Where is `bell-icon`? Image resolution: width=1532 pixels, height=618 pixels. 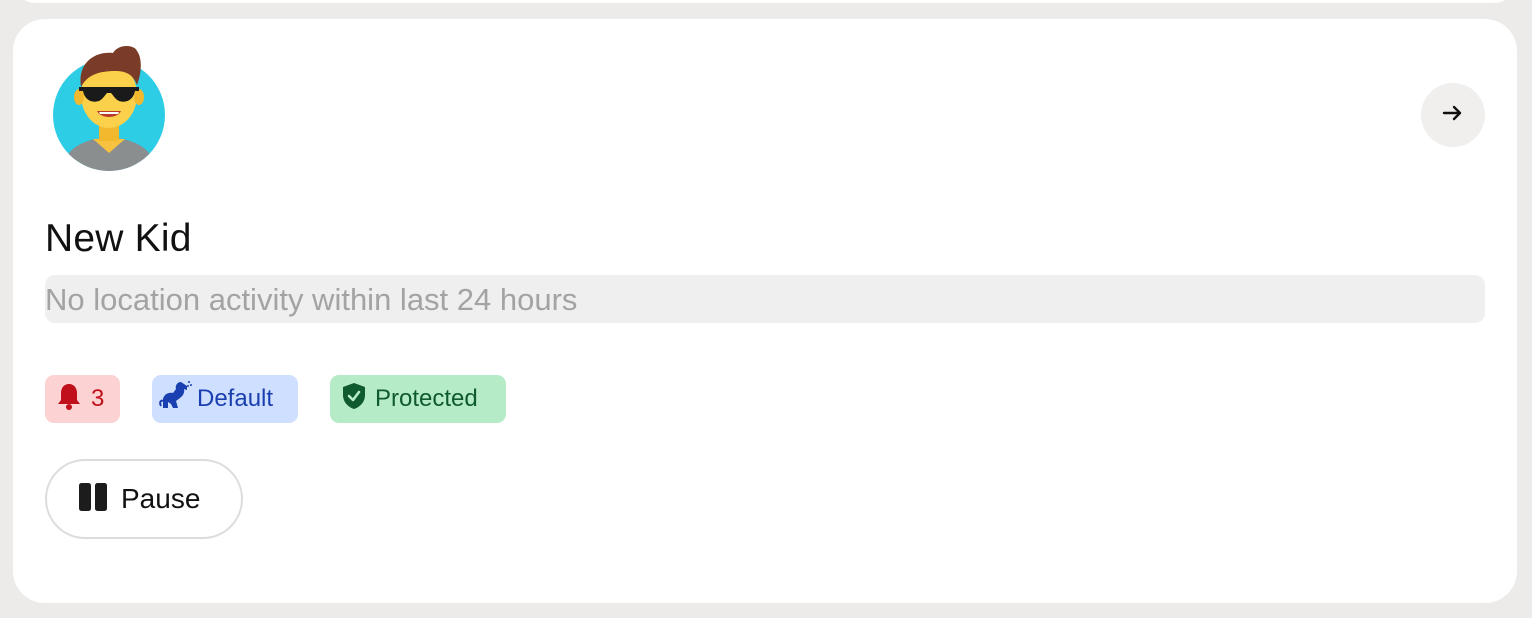 bell-icon is located at coordinates (69, 399).